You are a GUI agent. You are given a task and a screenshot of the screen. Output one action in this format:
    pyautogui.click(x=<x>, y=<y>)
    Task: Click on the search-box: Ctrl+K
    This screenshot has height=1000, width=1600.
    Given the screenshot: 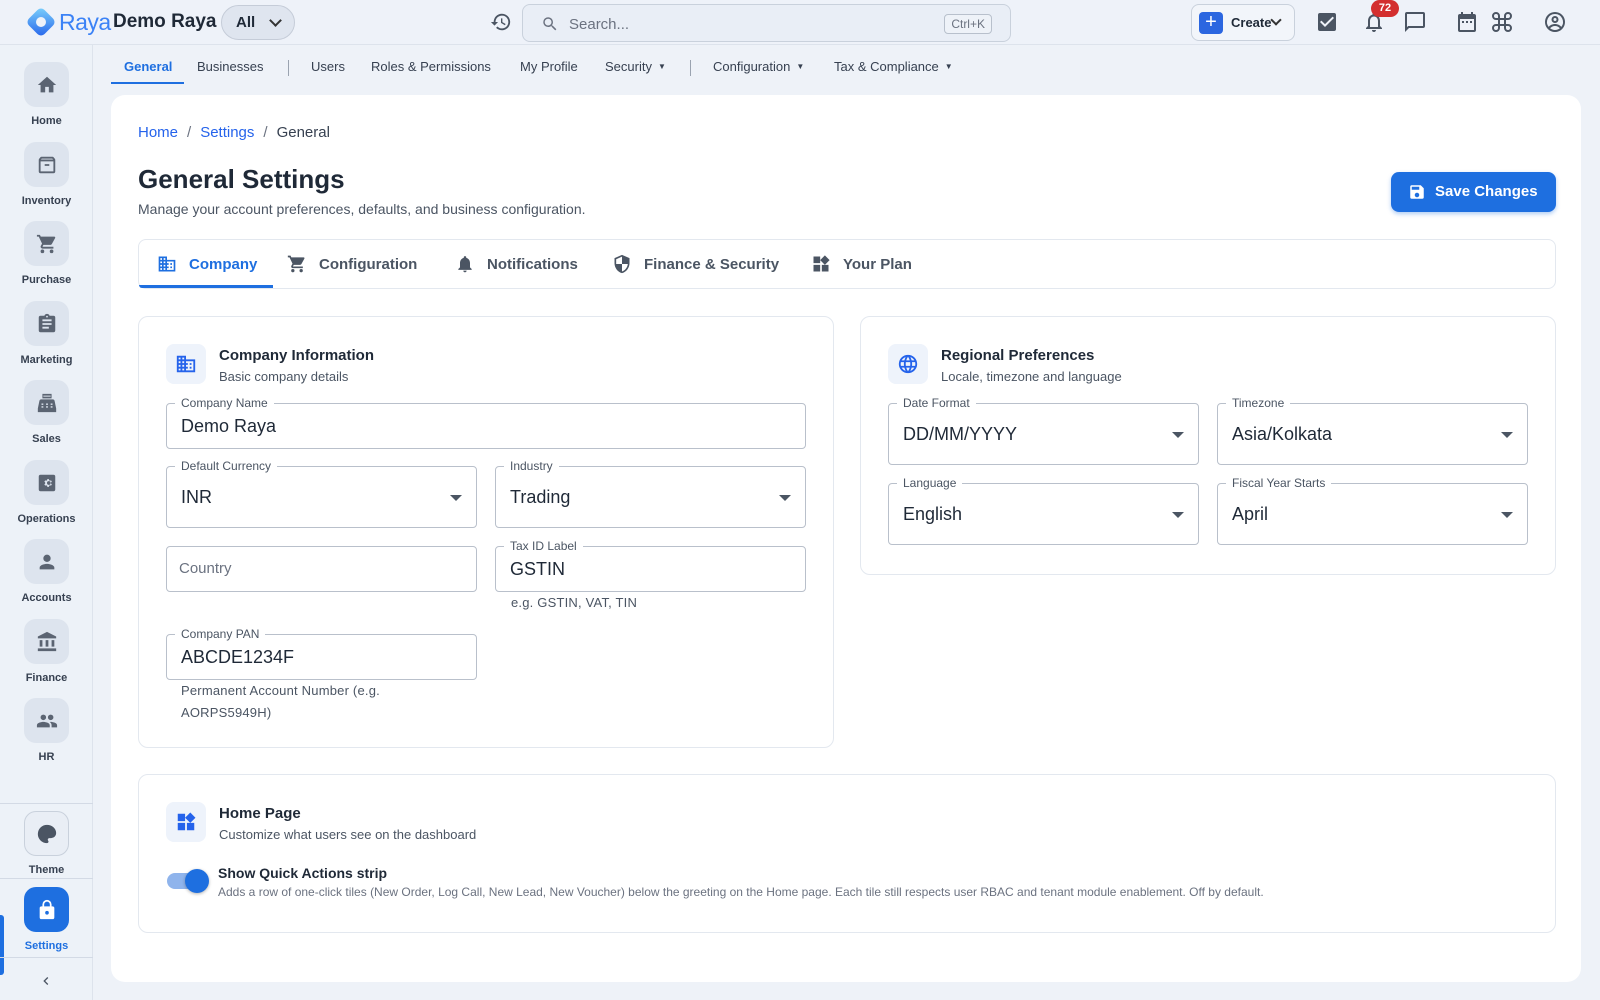 What is the action you would take?
    pyautogui.click(x=766, y=23)
    